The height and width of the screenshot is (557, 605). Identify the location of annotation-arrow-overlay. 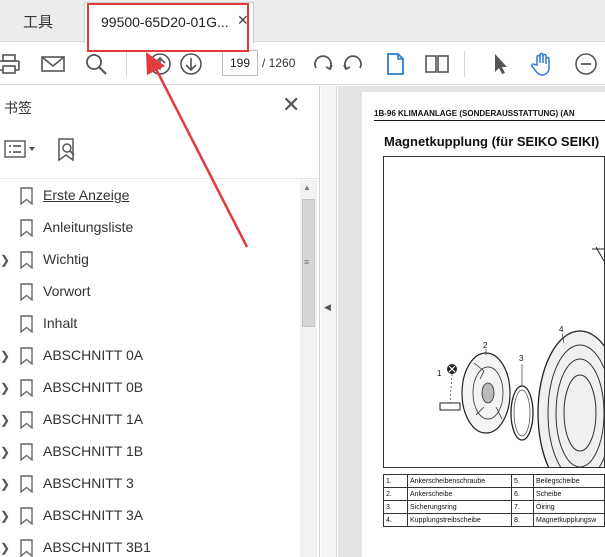
(197, 150).